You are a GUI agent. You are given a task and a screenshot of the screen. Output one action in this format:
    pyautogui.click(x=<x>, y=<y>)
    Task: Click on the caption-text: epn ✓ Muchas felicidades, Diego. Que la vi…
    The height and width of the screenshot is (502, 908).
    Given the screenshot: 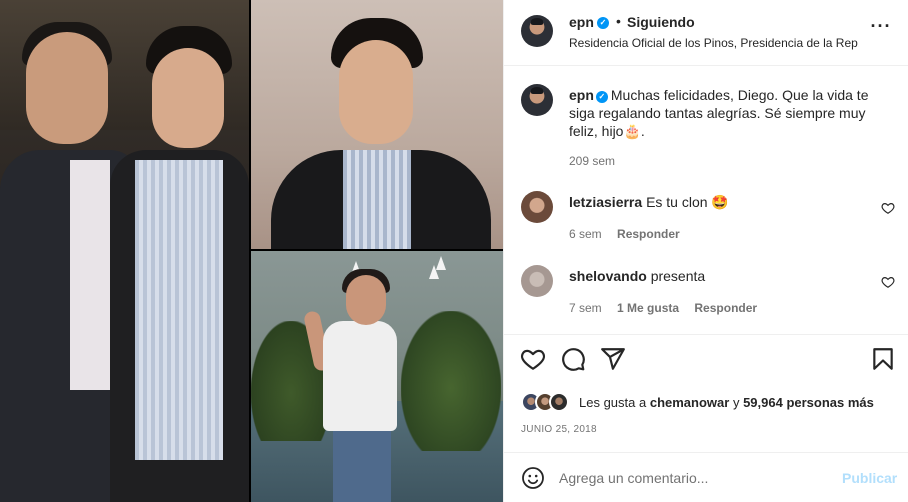 What is the action you would take?
    pyautogui.click(x=724, y=113)
    